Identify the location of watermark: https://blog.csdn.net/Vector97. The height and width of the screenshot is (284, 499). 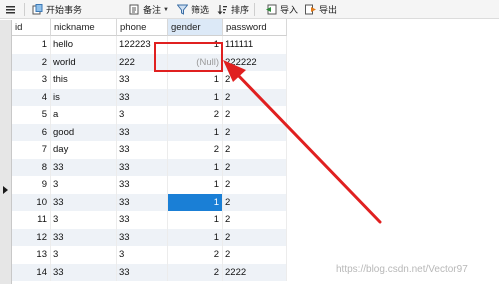
(402, 269).